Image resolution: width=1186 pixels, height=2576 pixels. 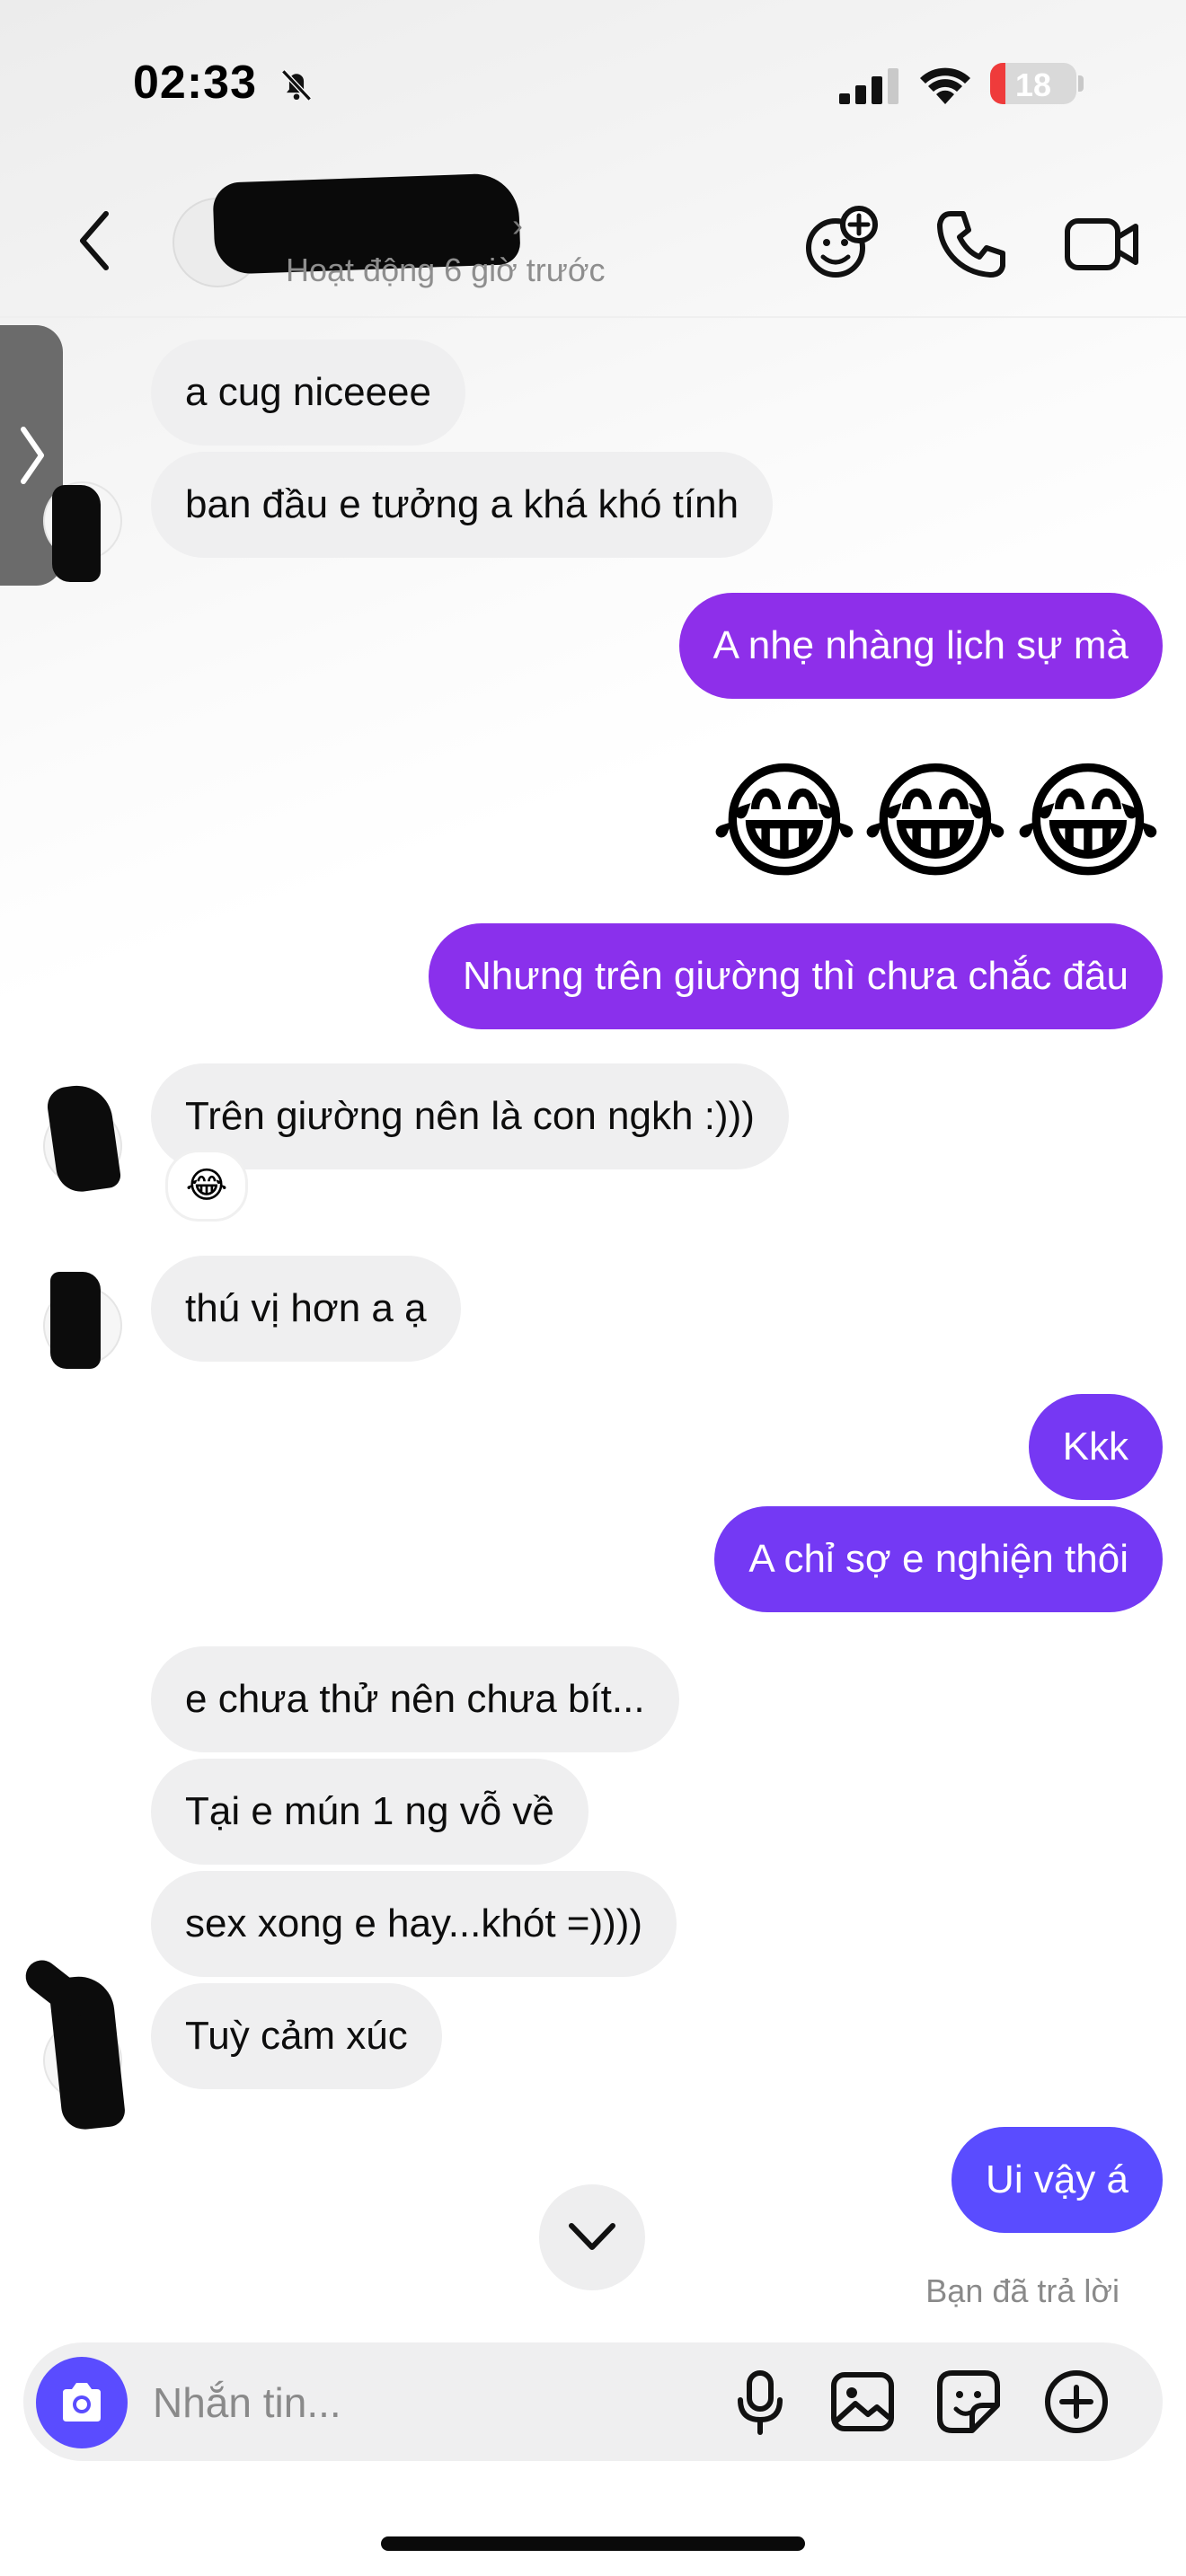 I want to click on message-input, so click(x=404, y=2402).